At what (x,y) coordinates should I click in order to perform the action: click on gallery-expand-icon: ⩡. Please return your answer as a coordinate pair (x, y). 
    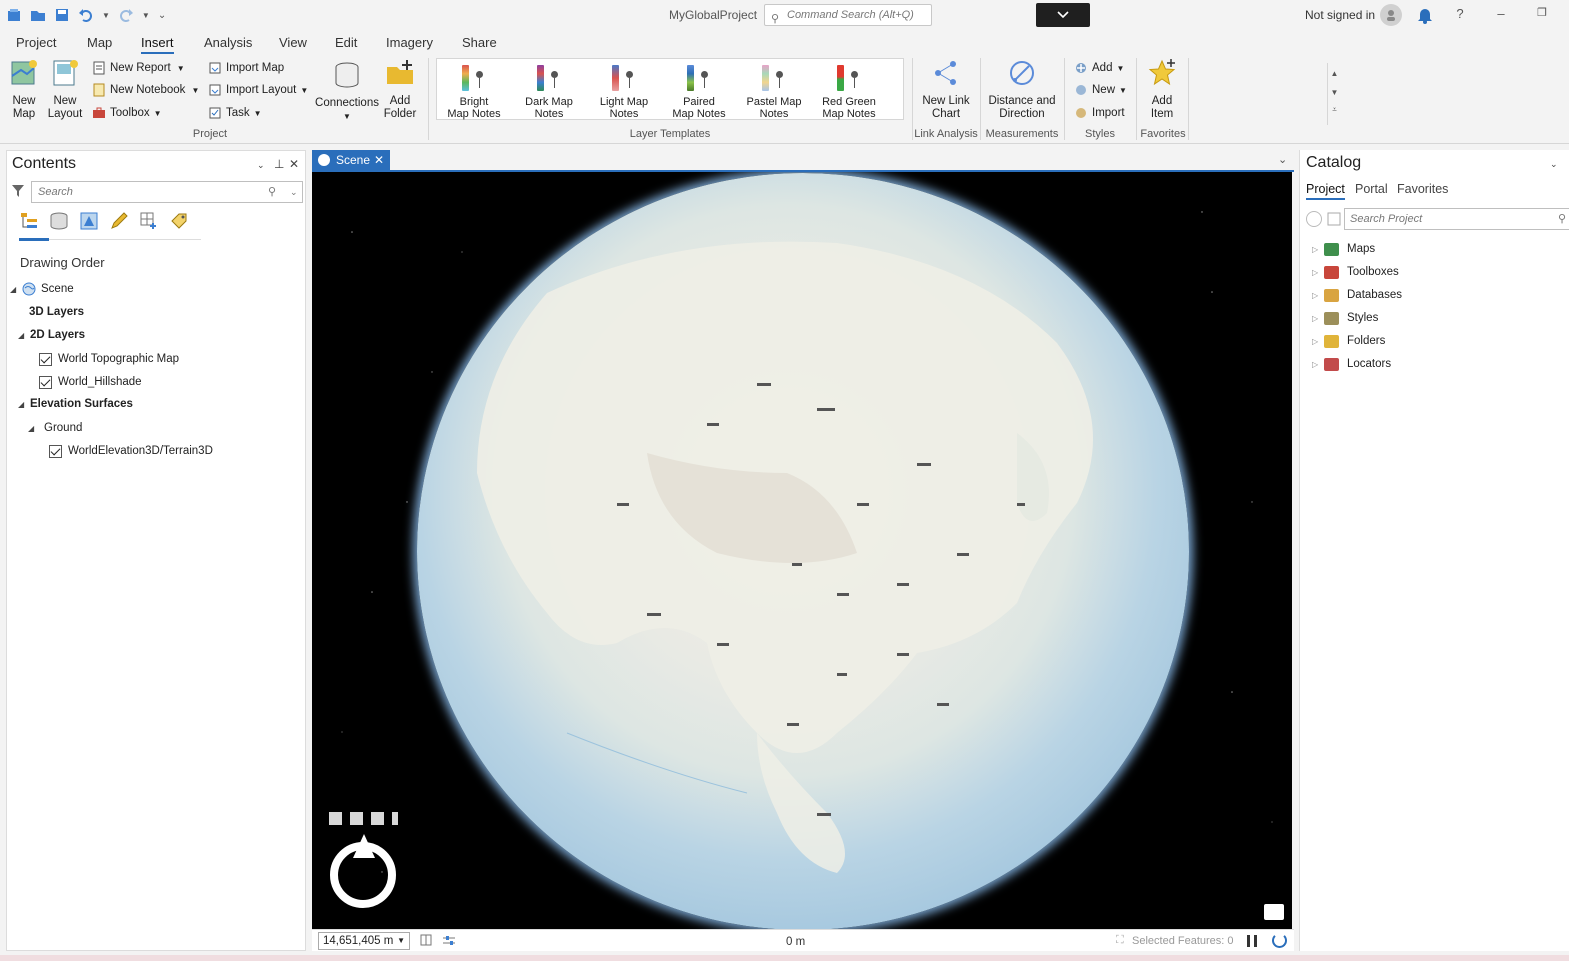
    Looking at the image, I should click on (1334, 110).